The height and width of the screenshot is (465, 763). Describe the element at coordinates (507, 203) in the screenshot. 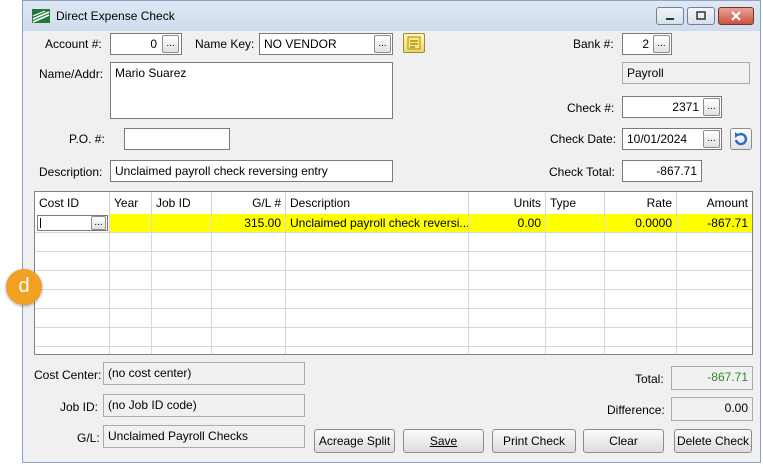

I see `column-header-units: Units` at that location.